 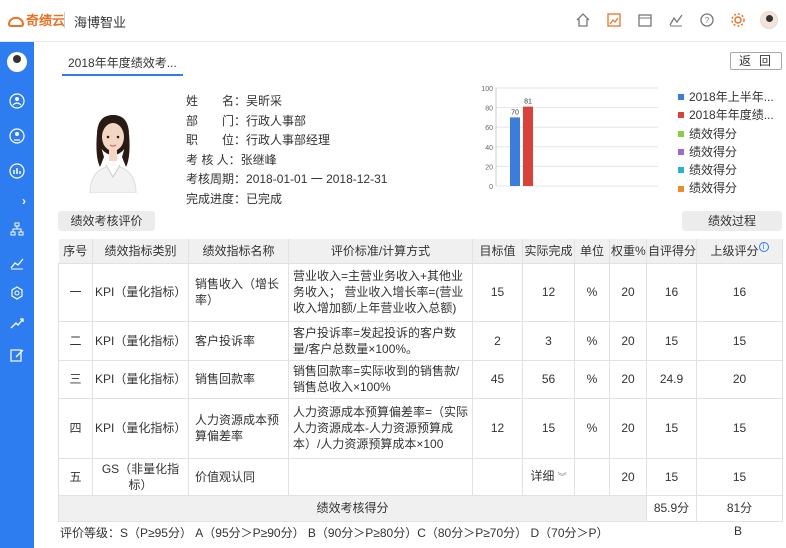 I want to click on info-position-row: 职 位：行政人事部经理, so click(x=258, y=140).